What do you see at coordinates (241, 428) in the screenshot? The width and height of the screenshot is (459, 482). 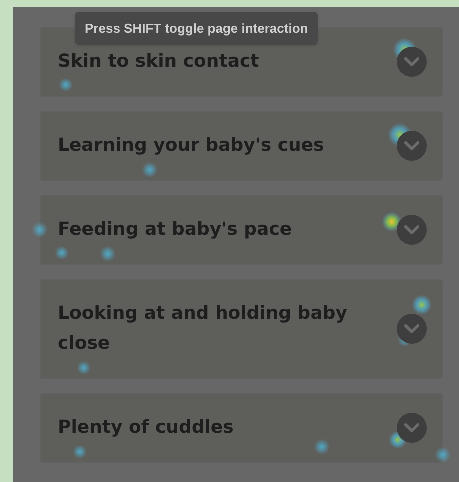 I see `accordion-header: Plenty of cuddles` at bounding box center [241, 428].